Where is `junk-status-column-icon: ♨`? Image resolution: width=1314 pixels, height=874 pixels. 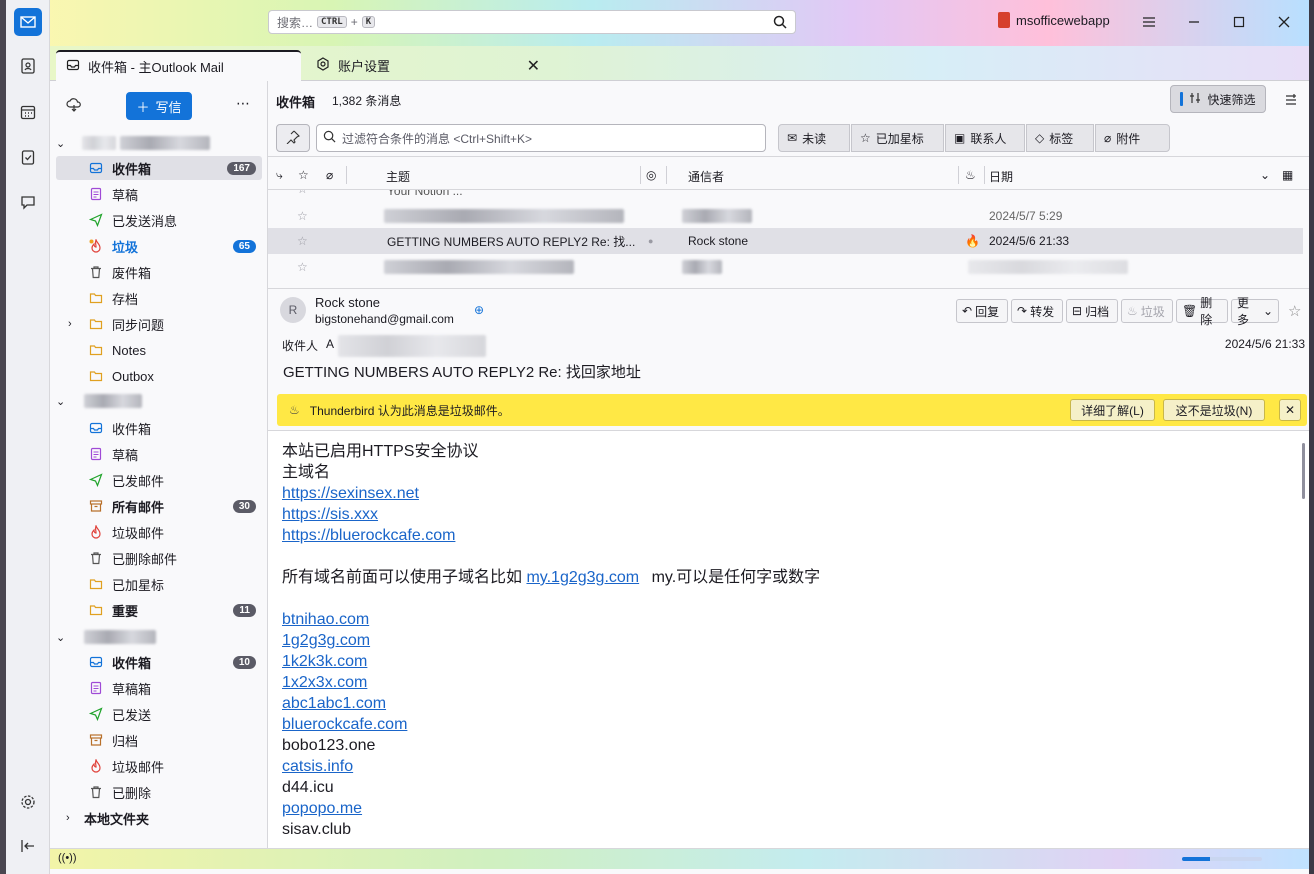 junk-status-column-icon: ♨ is located at coordinates (970, 175).